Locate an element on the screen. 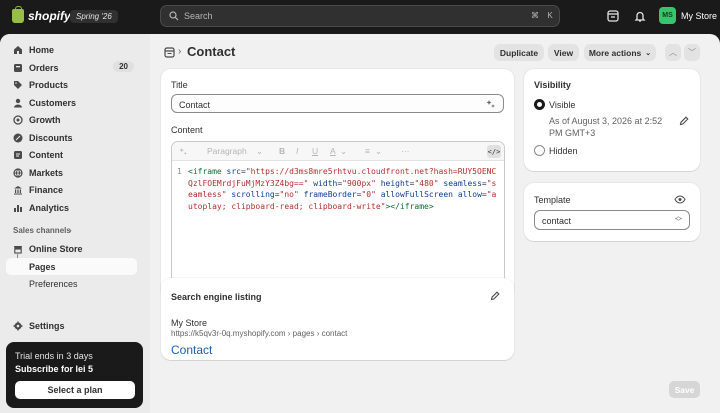  content-icon is located at coordinates (18, 154).